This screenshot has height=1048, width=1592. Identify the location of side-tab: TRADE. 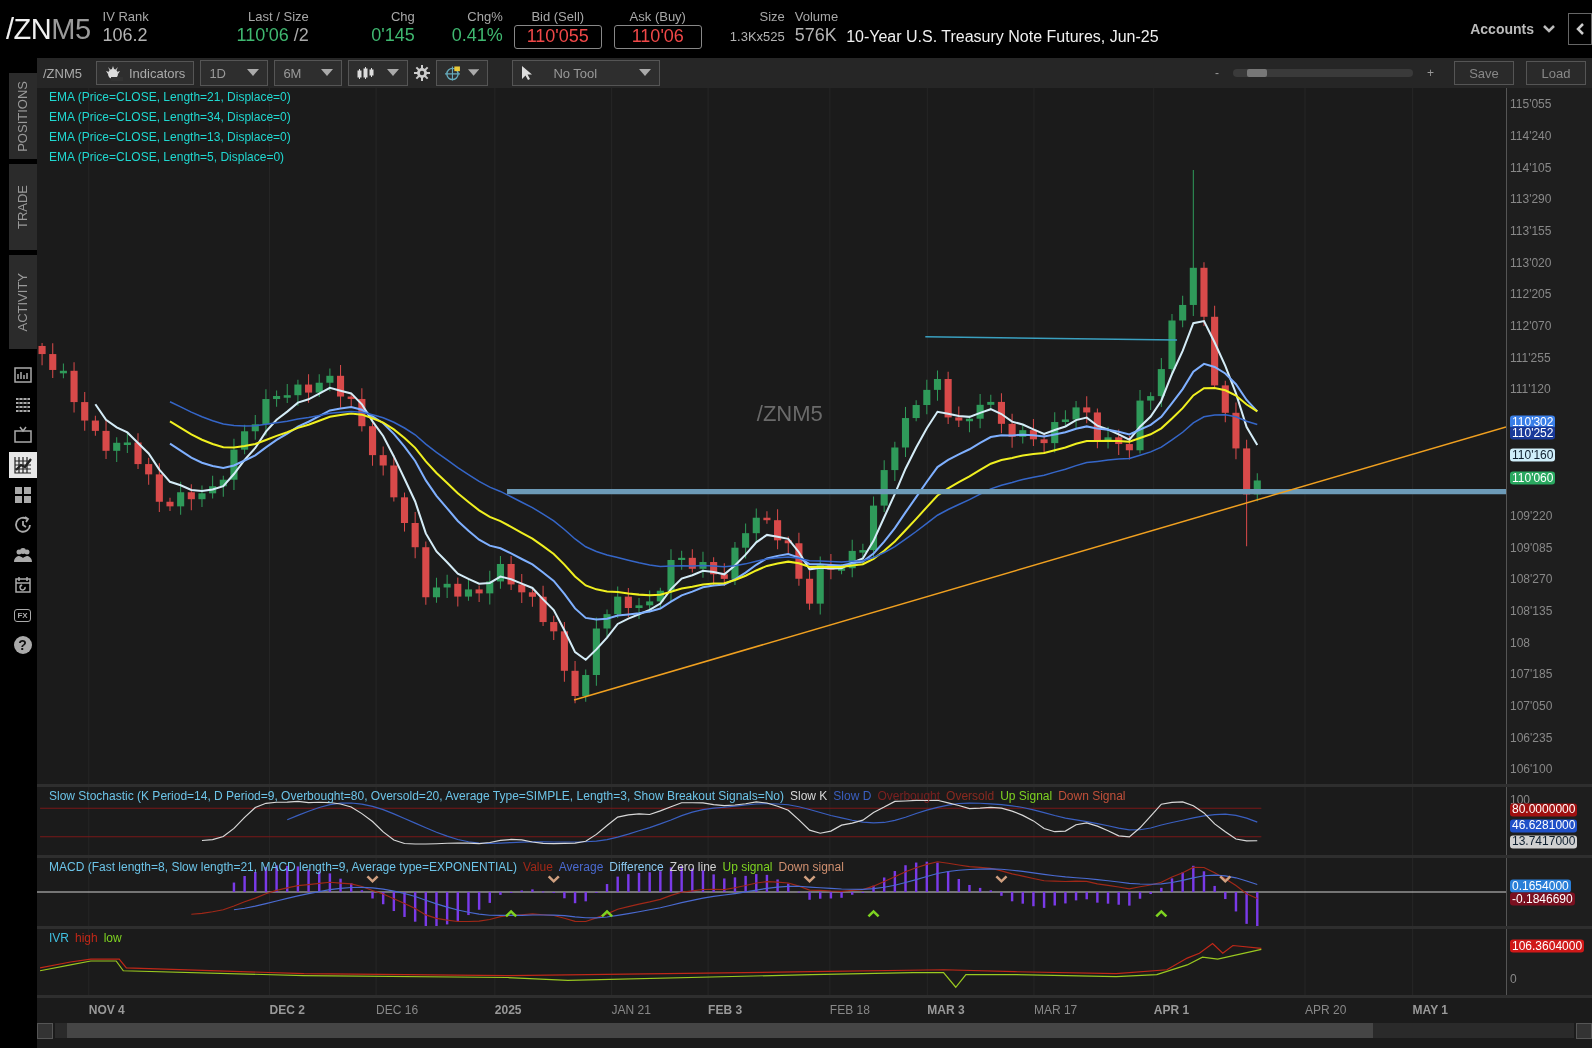
(22, 207).